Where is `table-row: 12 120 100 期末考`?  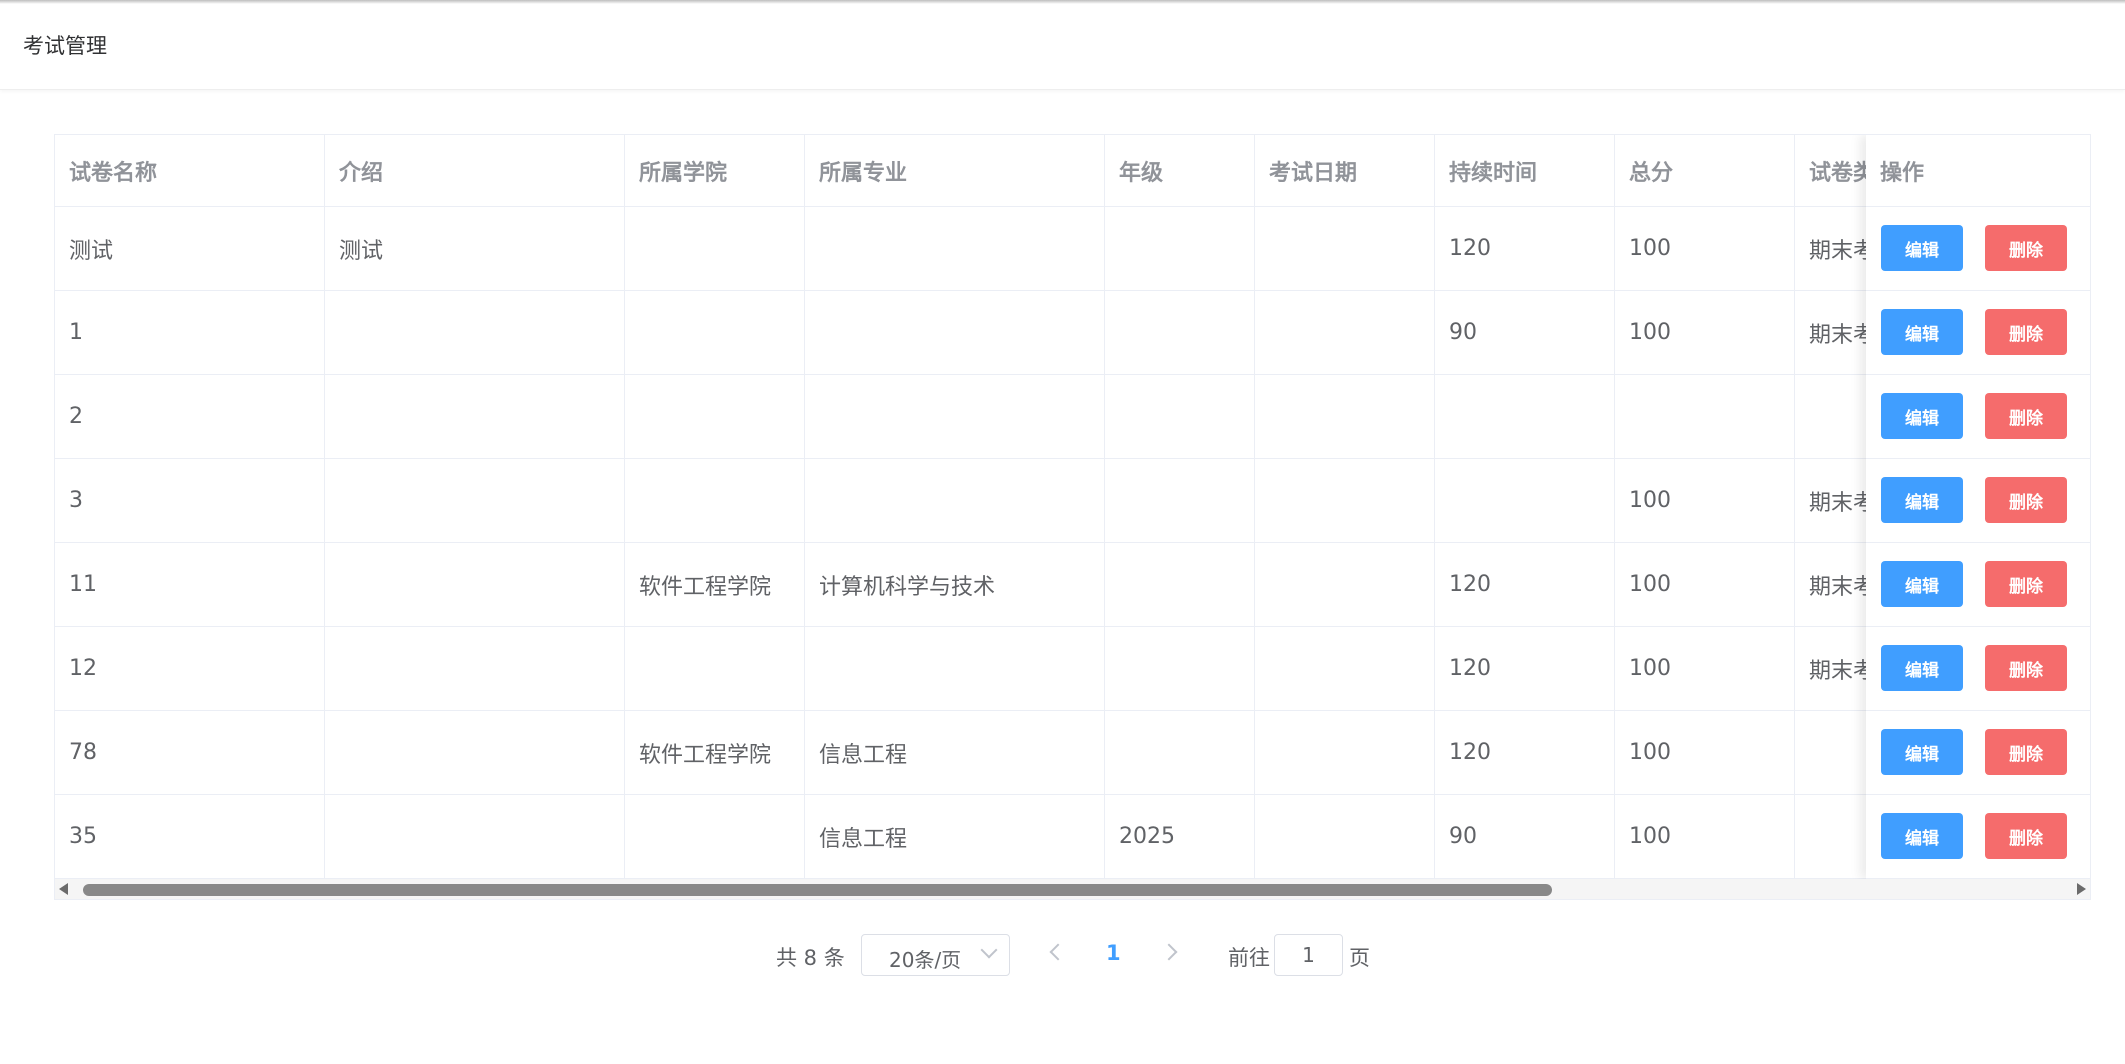 table-row: 12 120 100 期末考 is located at coordinates (1072, 669).